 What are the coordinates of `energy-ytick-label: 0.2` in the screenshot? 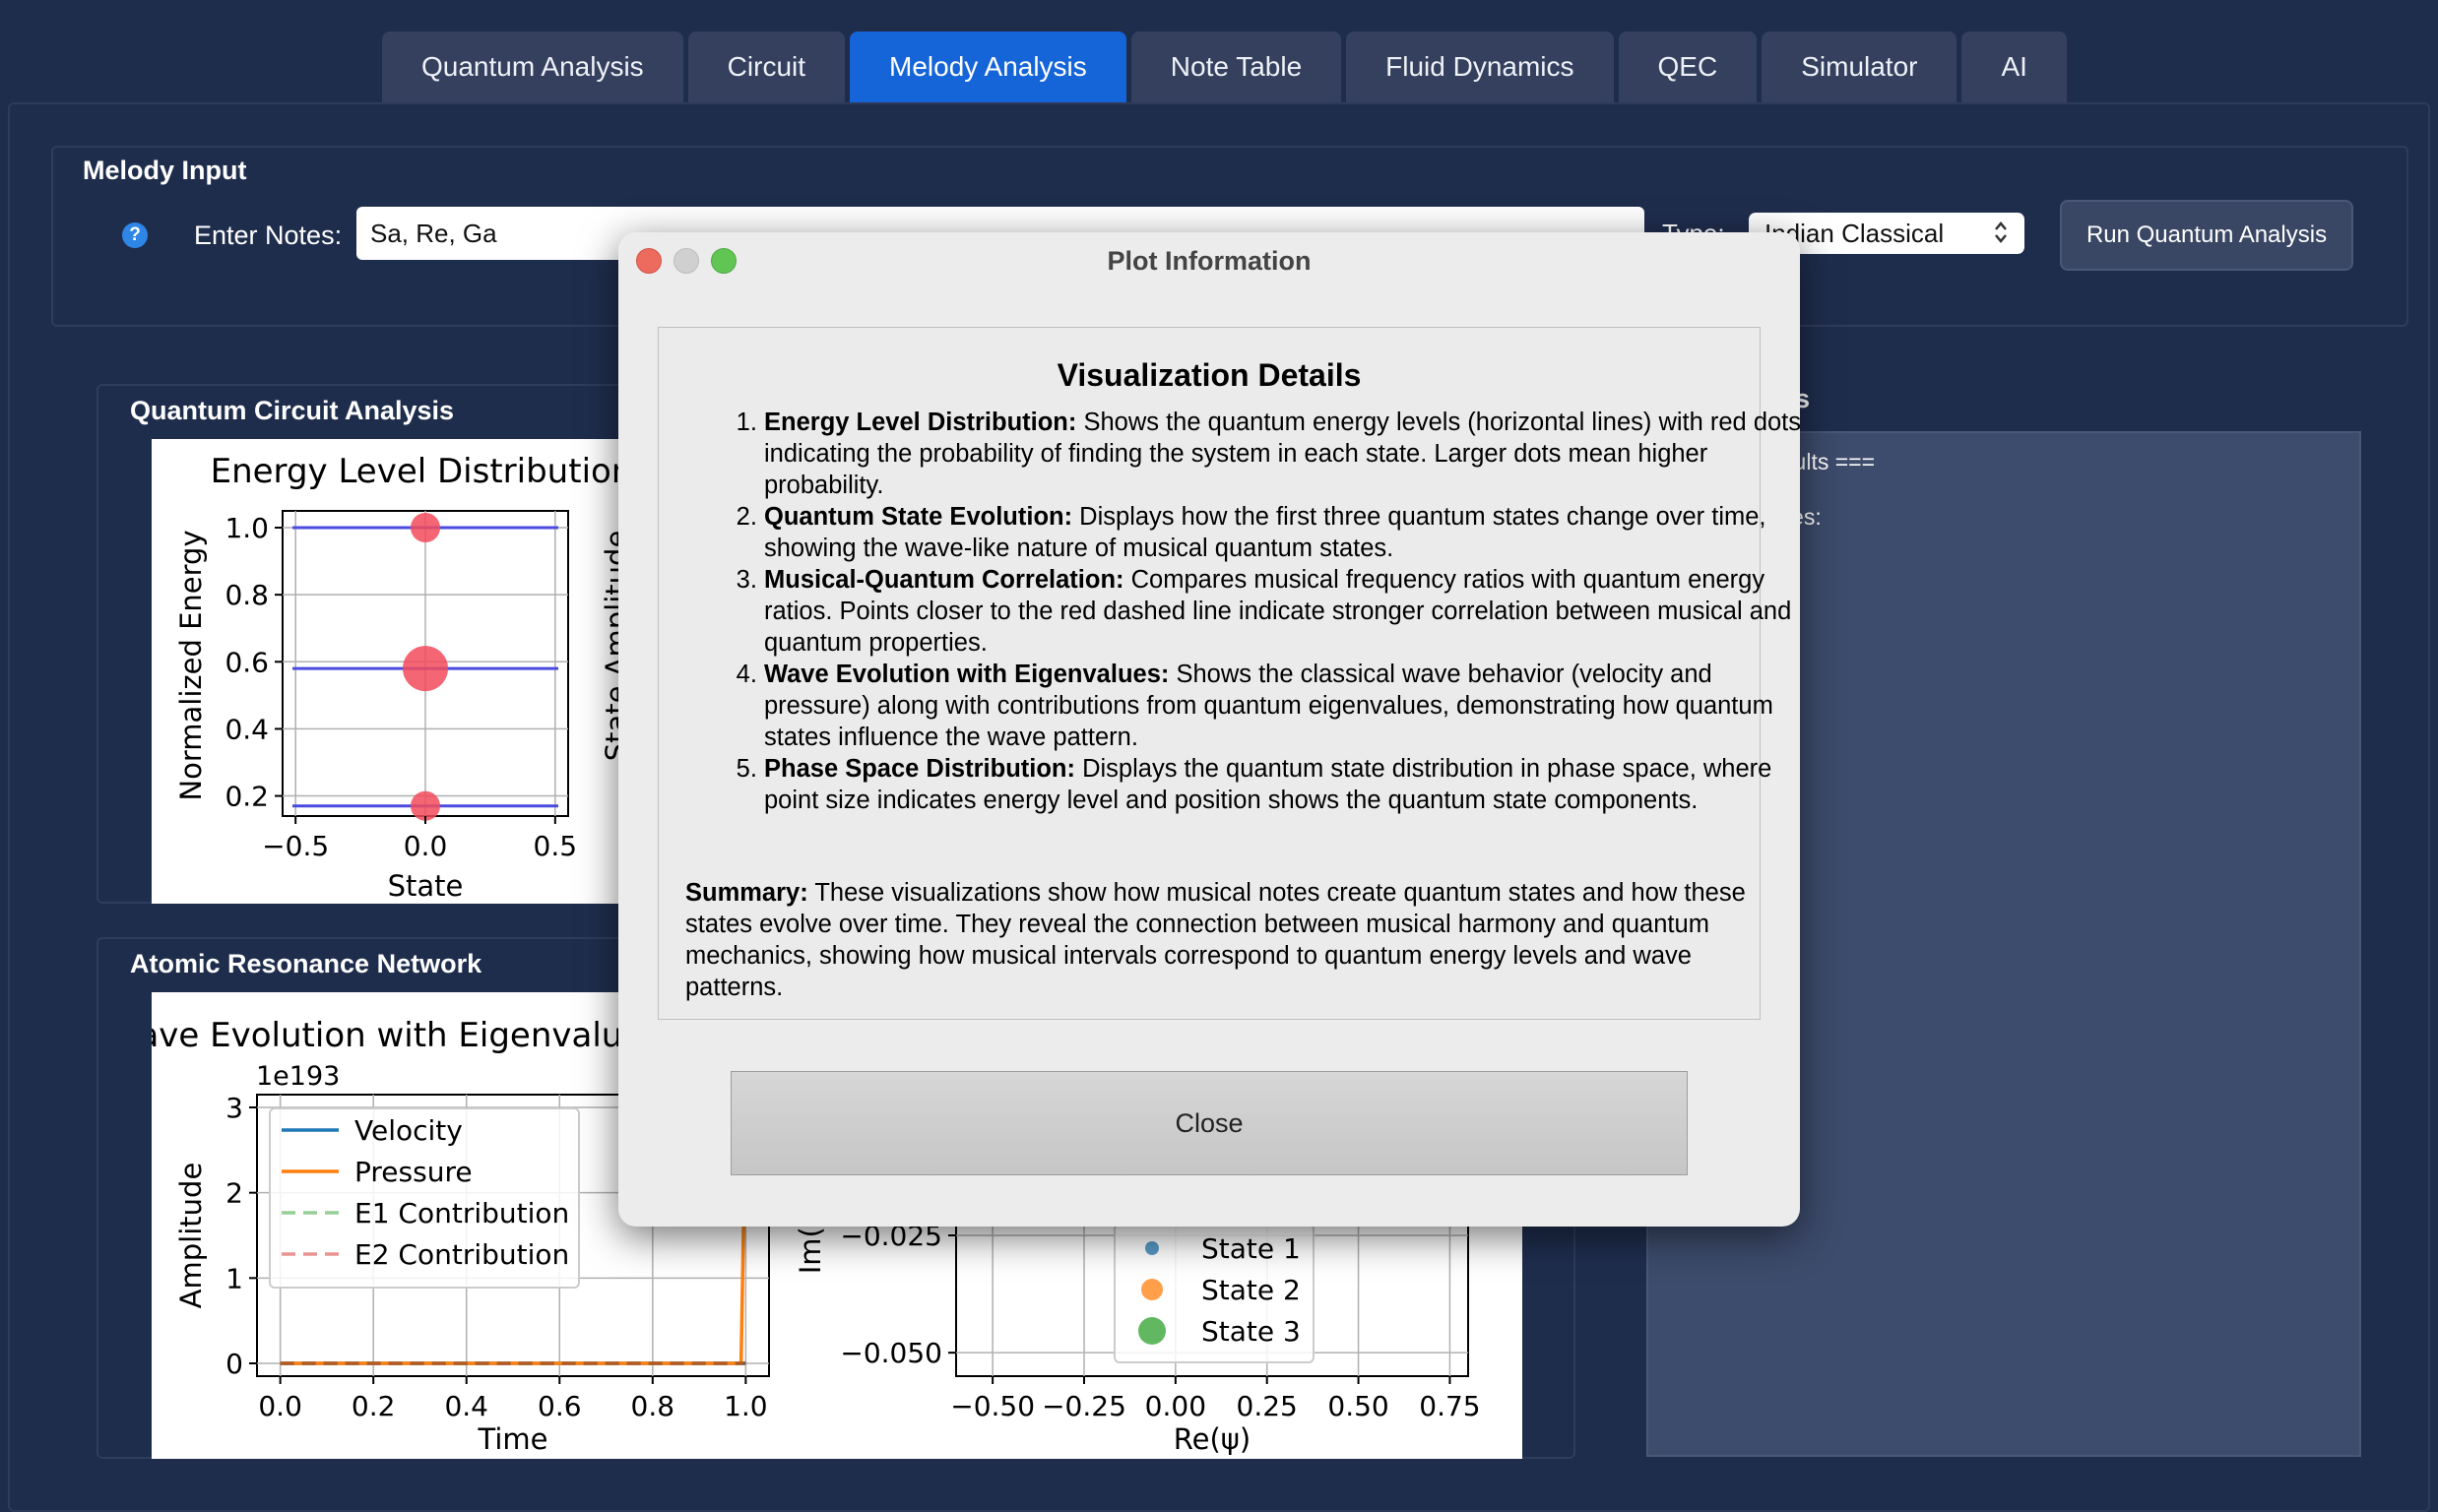 It's located at (247, 797).